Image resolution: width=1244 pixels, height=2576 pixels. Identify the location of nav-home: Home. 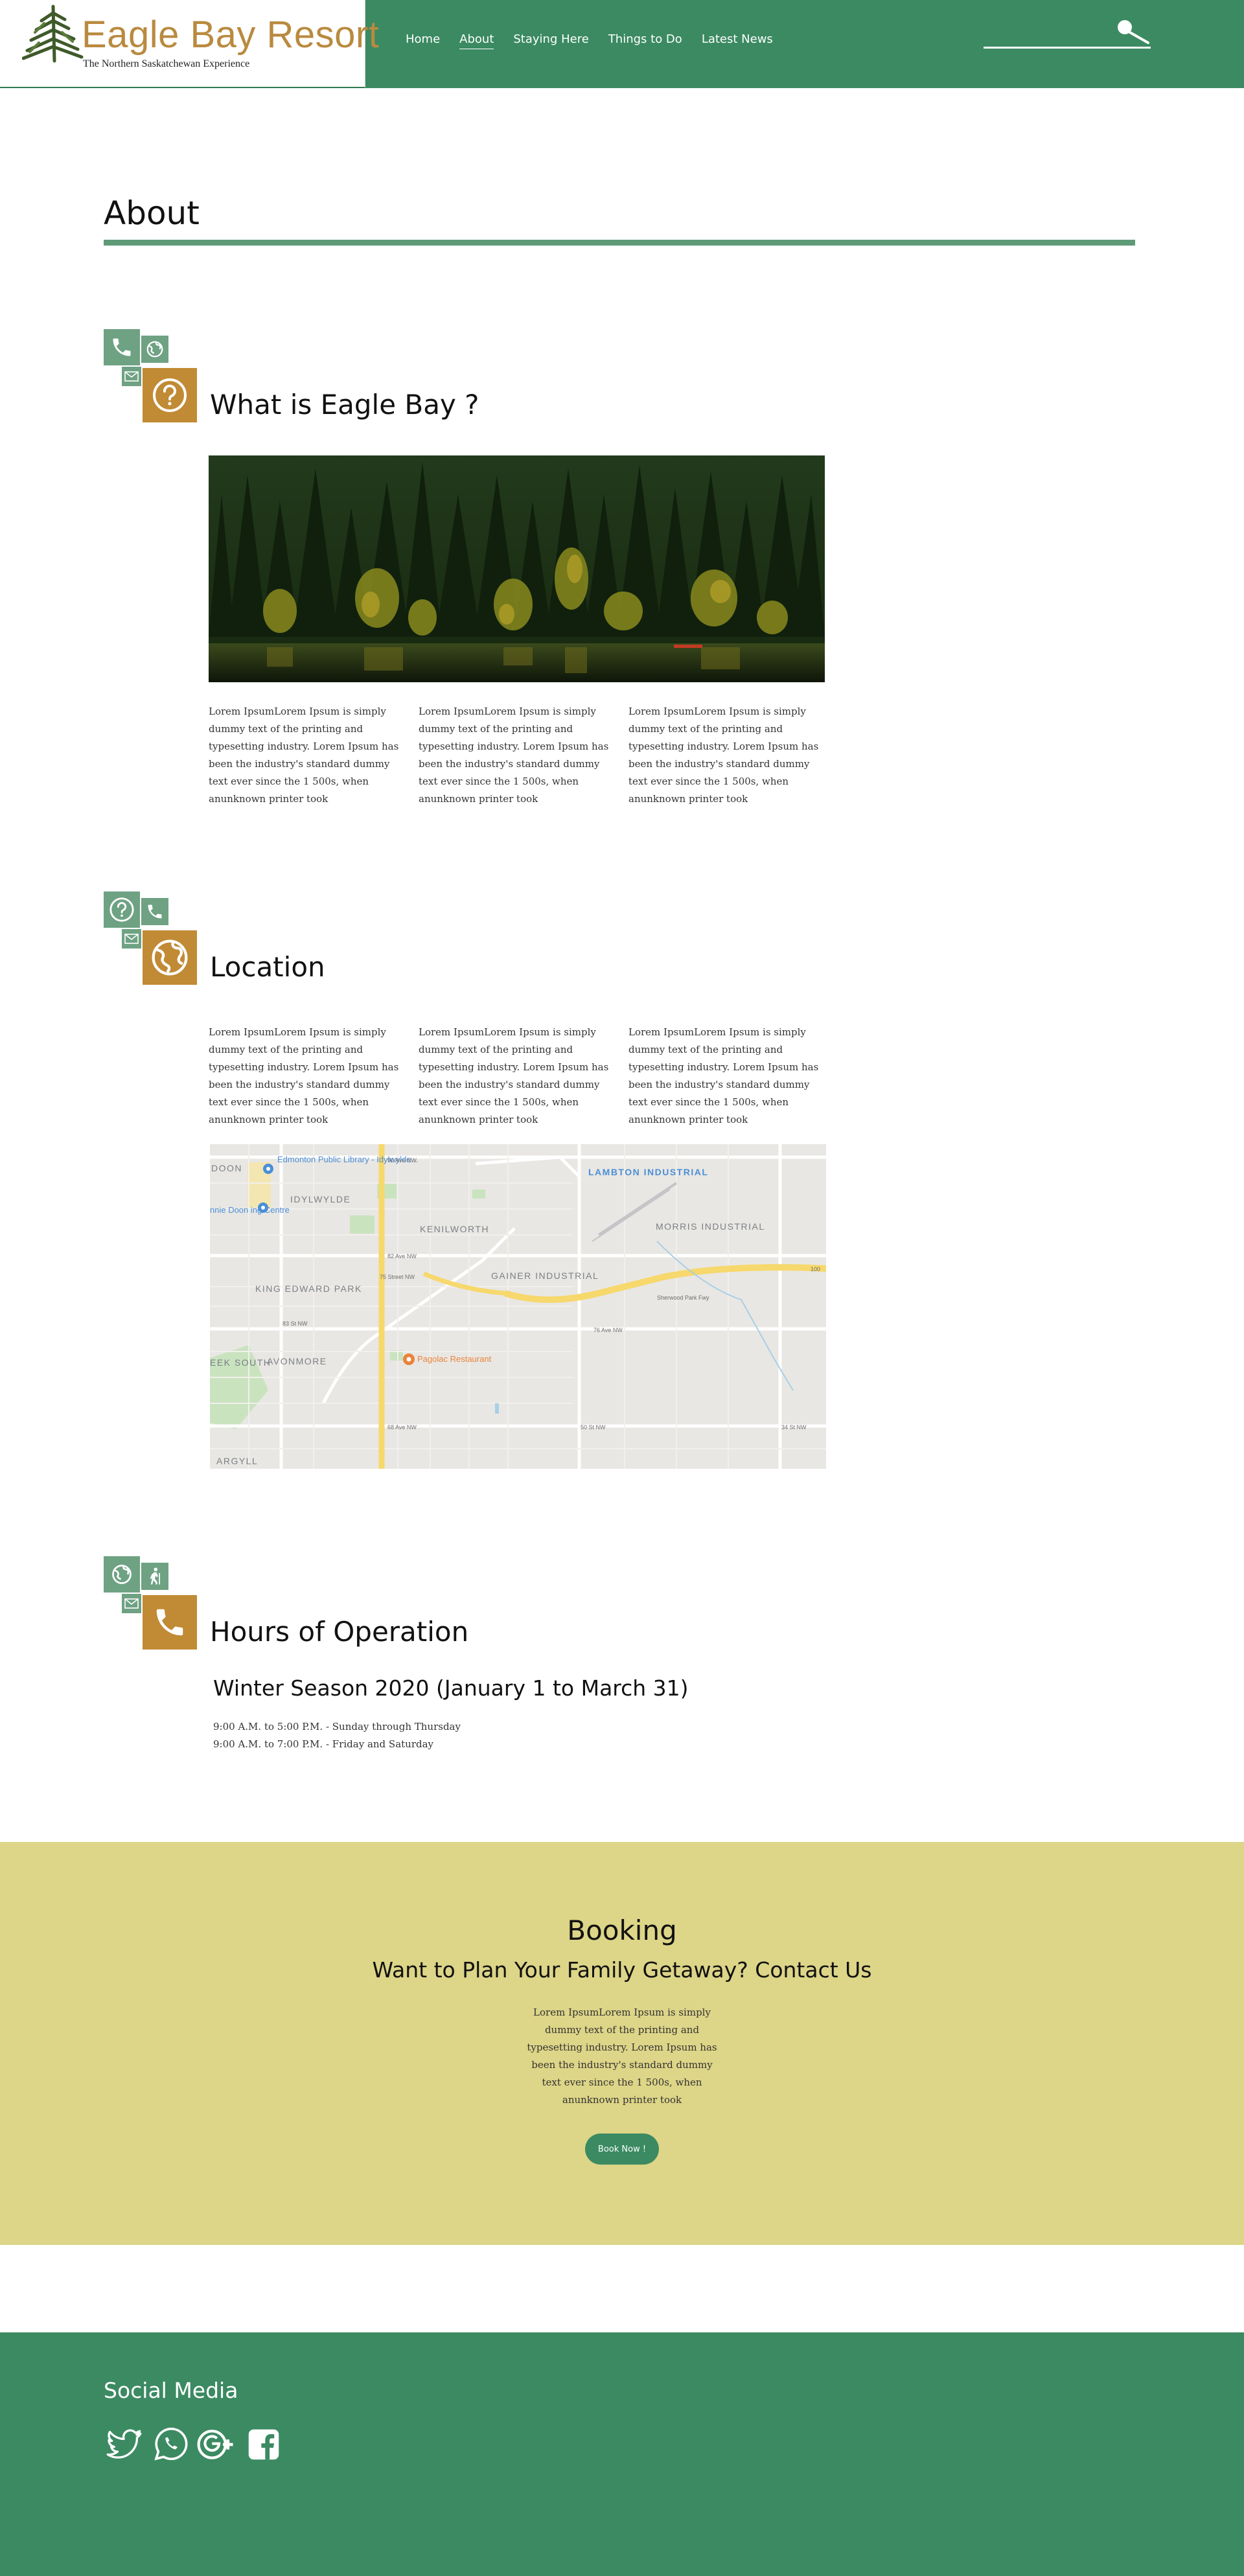
(423, 40).